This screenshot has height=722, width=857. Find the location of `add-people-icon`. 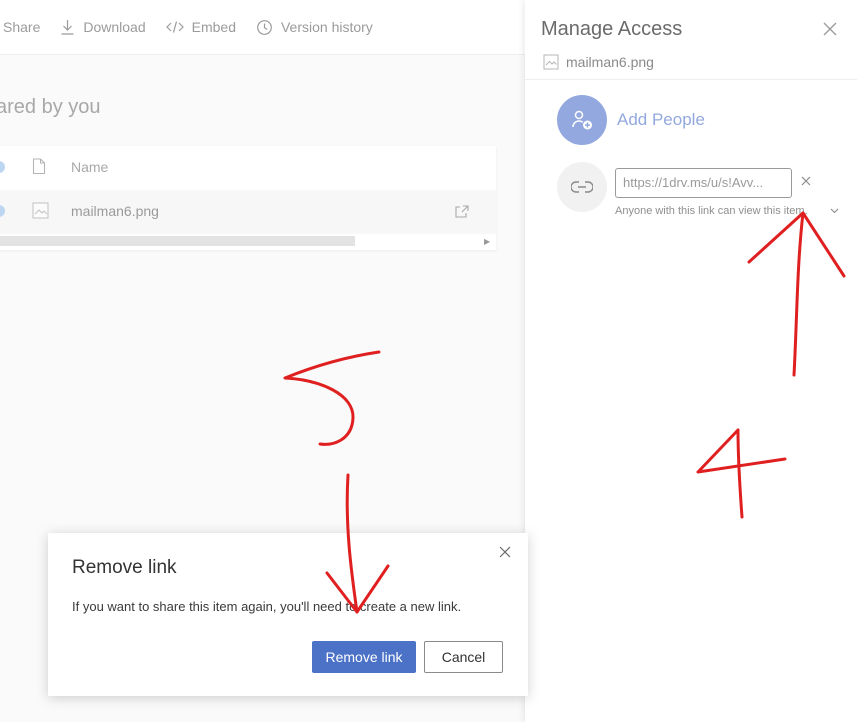

add-people-icon is located at coordinates (582, 120).